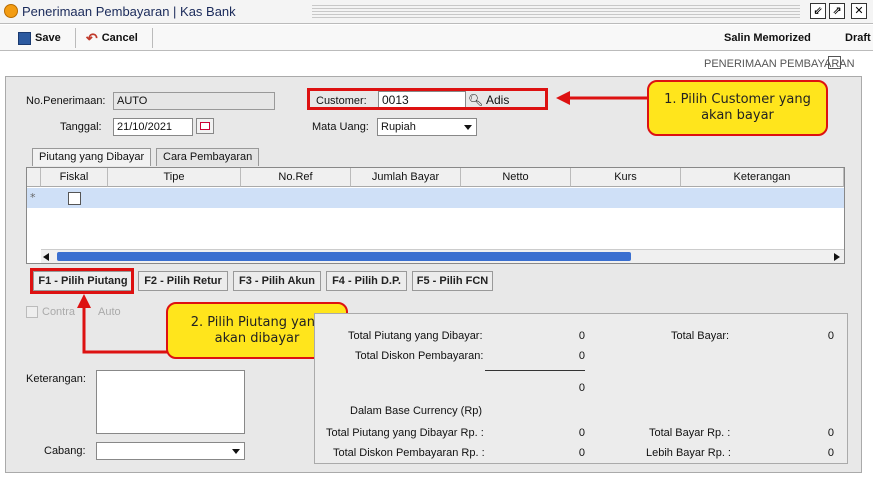  What do you see at coordinates (74, 177) in the screenshot?
I see `column-header-fiskal: Fiskal` at bounding box center [74, 177].